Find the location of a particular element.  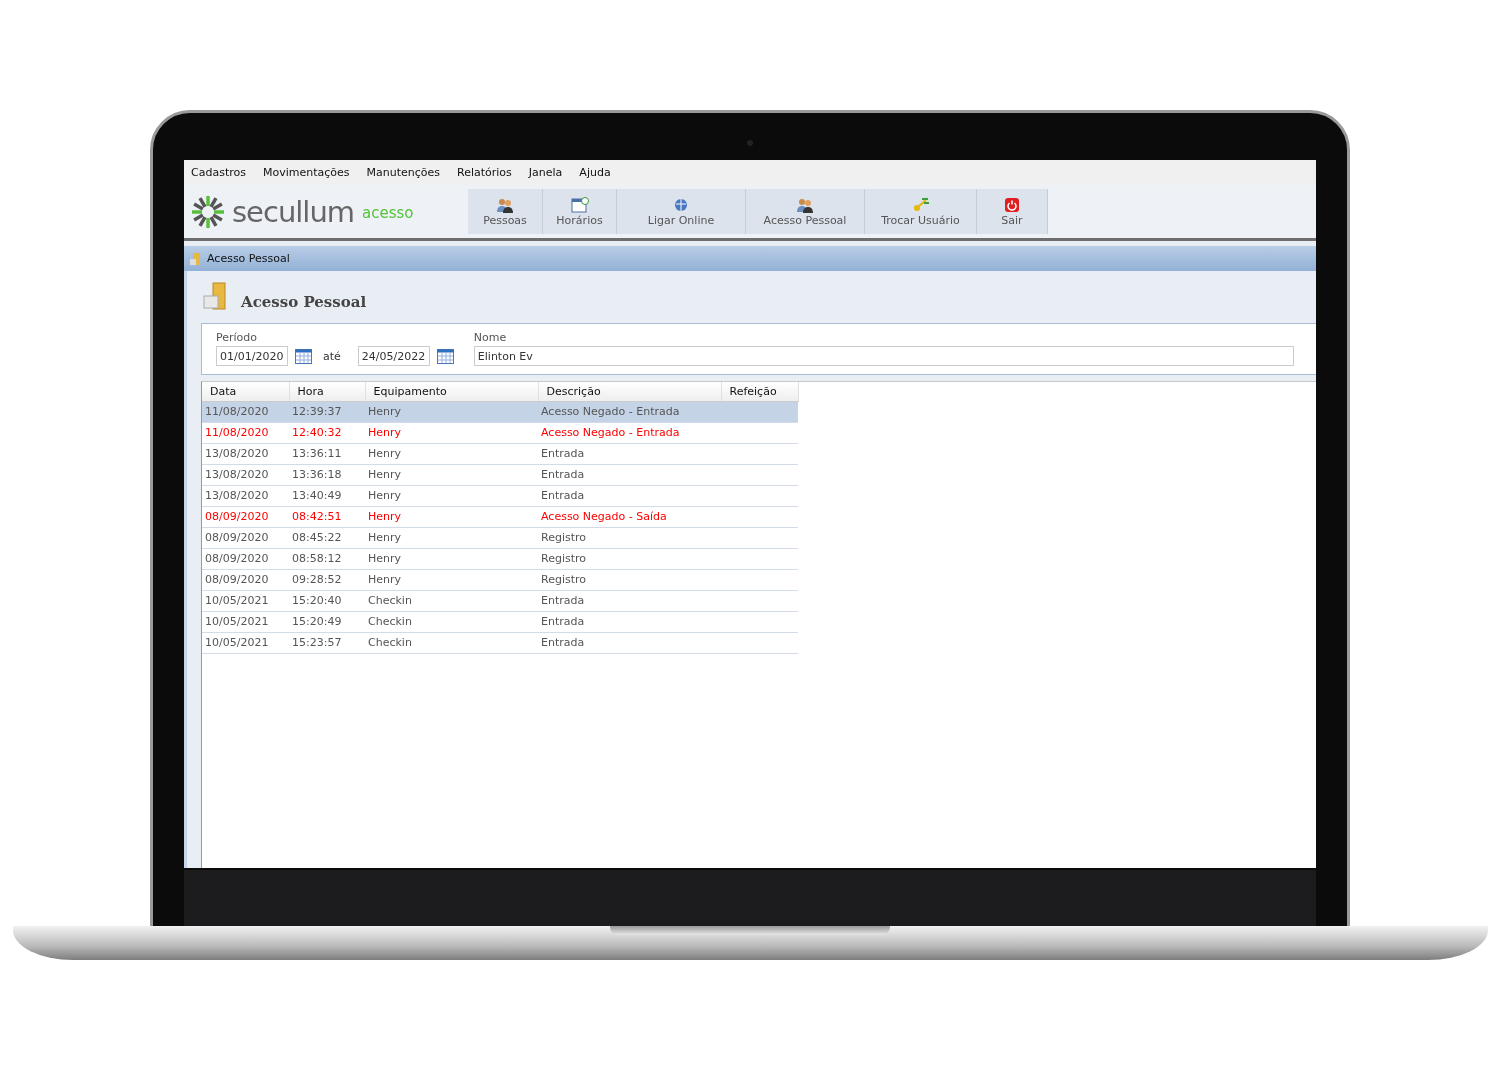

column-header: Descrição is located at coordinates (629, 391).